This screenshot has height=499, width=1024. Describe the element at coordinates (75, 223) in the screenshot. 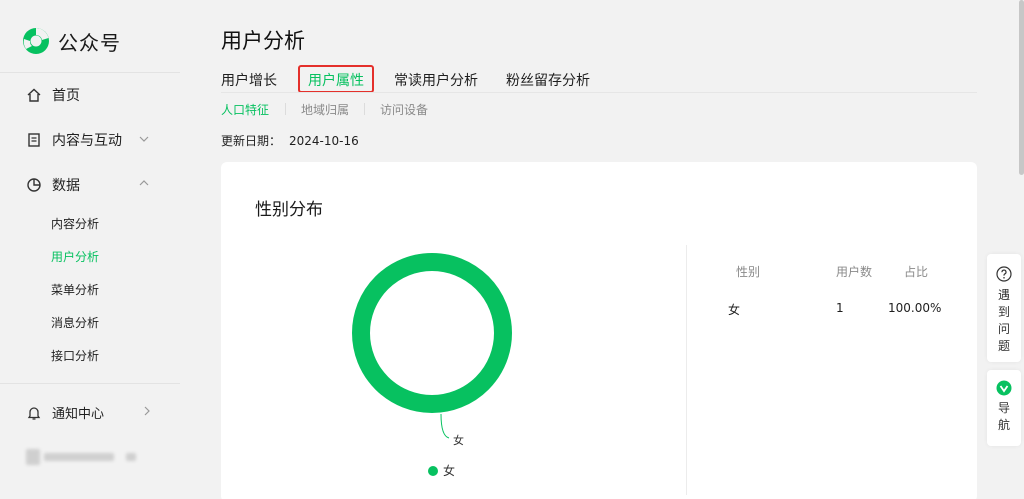

I see `sidebar-item-content-analysis: 内容分析` at that location.